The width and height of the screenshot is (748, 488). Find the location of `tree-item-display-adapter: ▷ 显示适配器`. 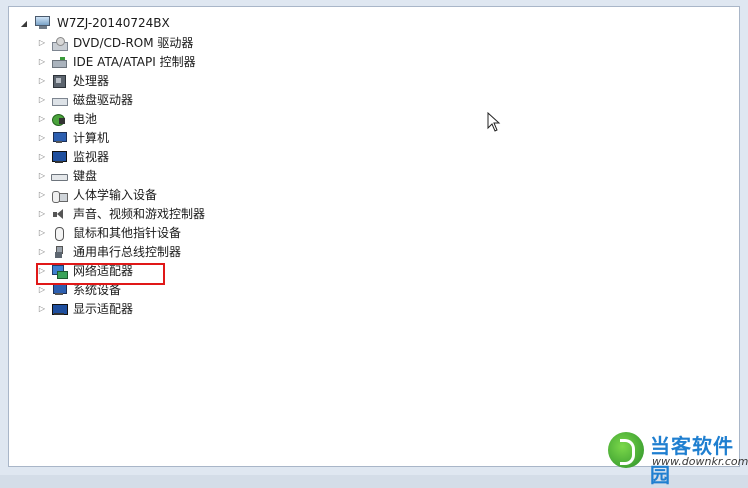

tree-item-display-adapter: ▷ 显示适配器 is located at coordinates (121, 308).